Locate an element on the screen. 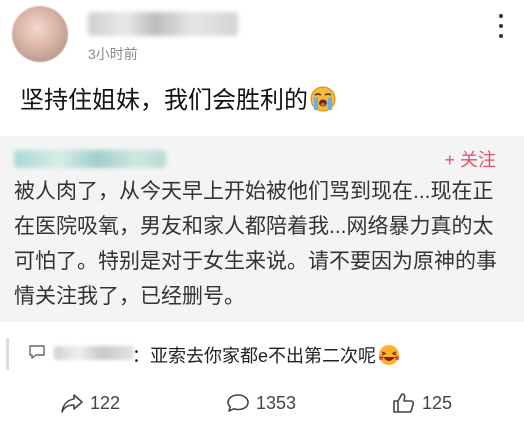 The width and height of the screenshot is (524, 427). repost-count: 122 is located at coordinates (105, 402).